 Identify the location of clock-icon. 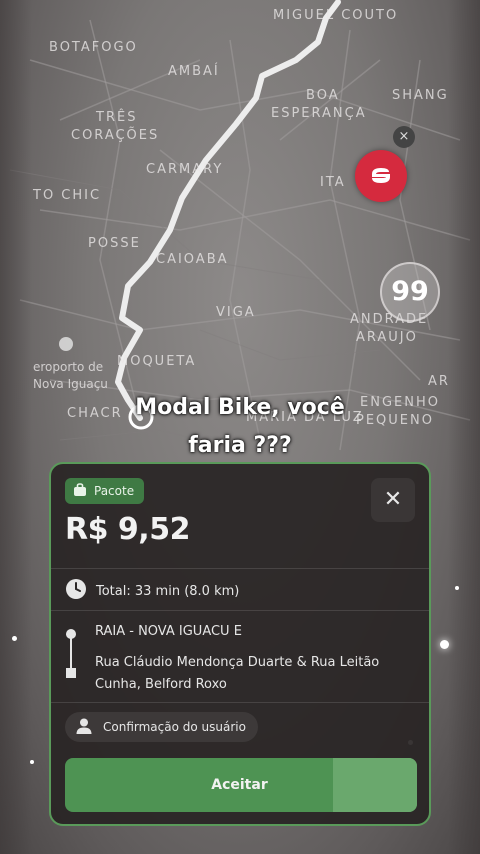
(76, 591).